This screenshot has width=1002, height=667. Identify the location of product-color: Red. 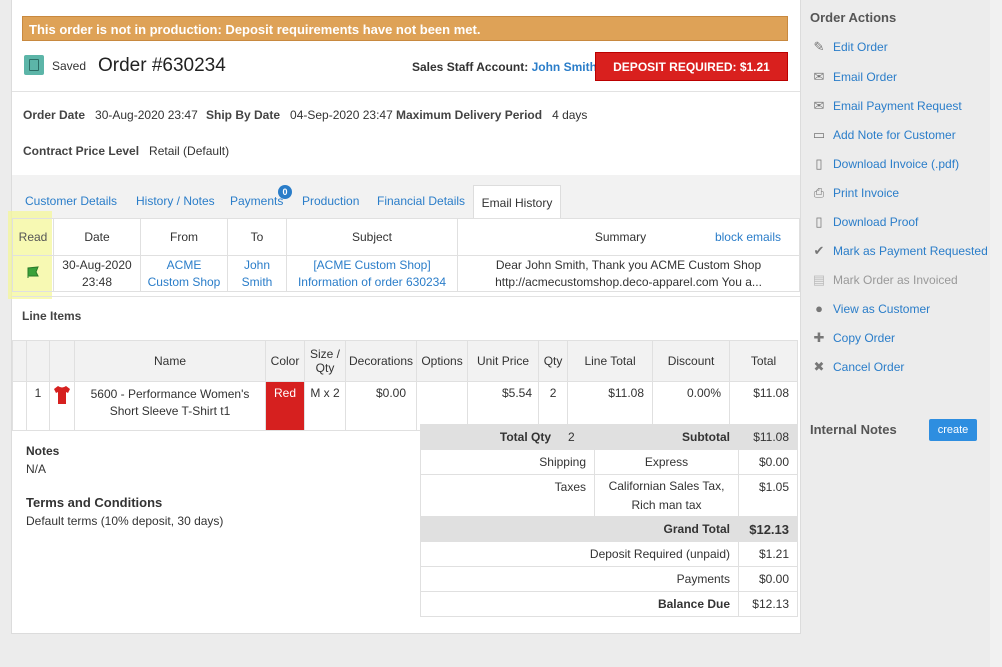
(285, 406).